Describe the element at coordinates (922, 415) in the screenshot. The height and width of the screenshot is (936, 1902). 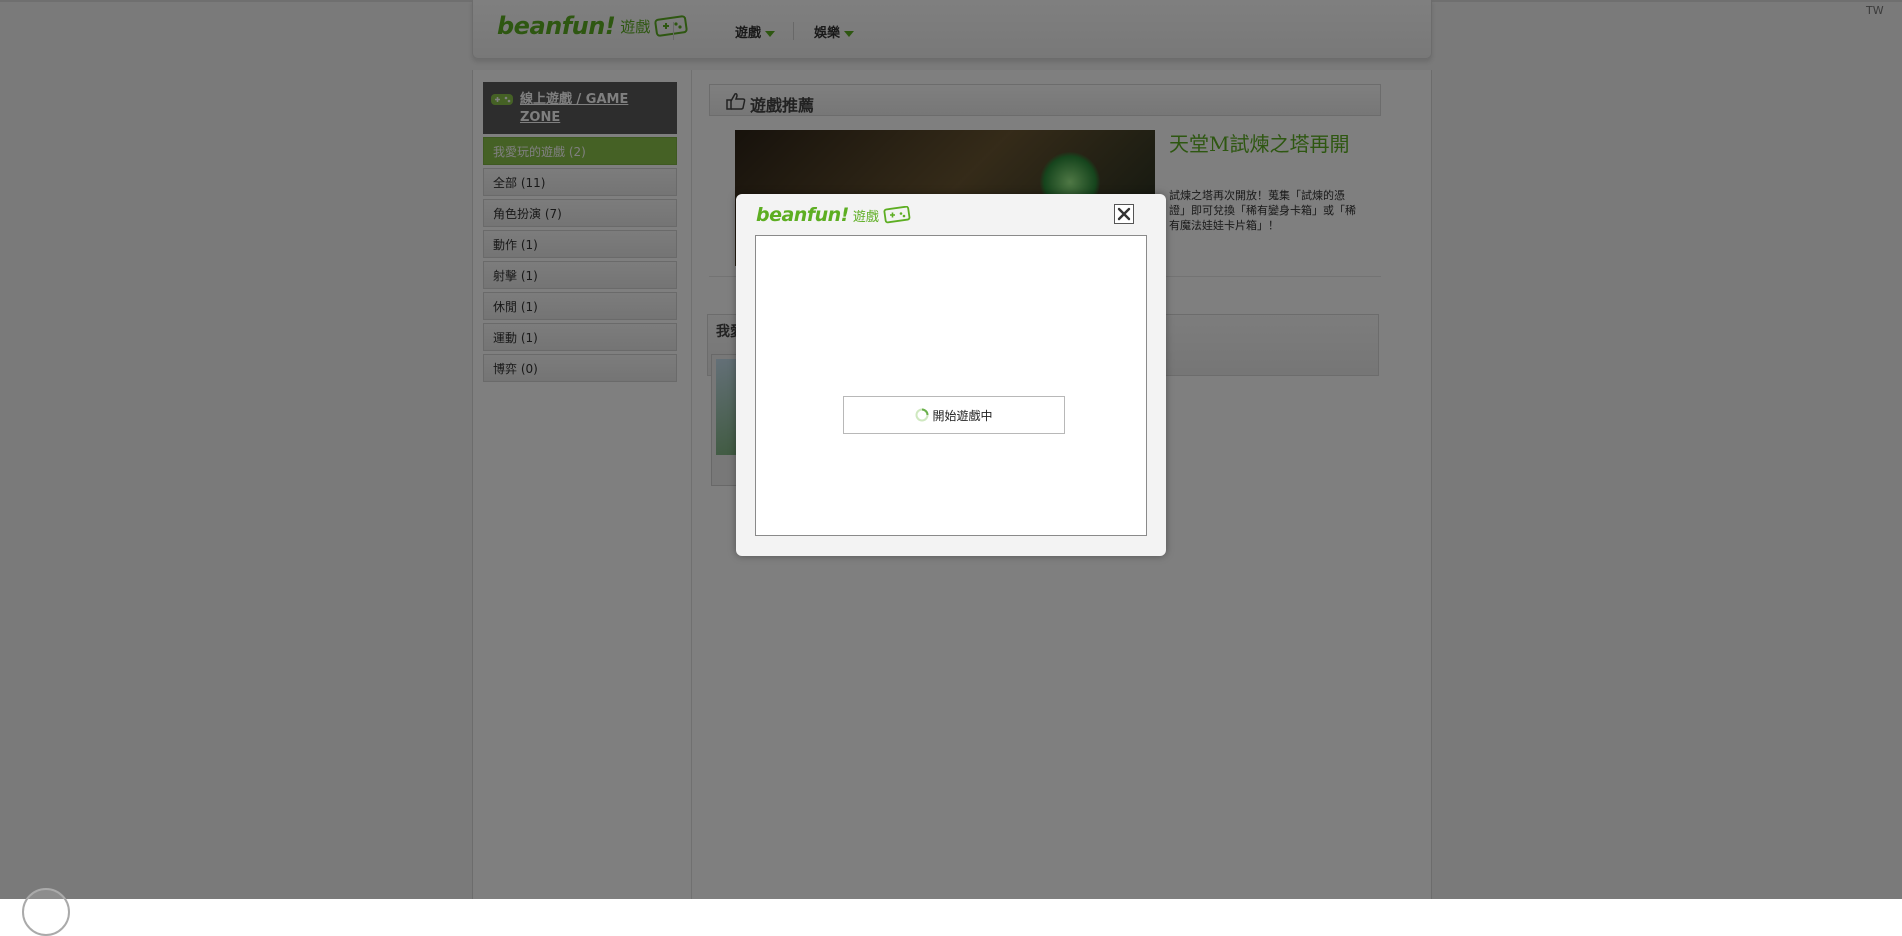
I see `loading-spinner-icon` at that location.